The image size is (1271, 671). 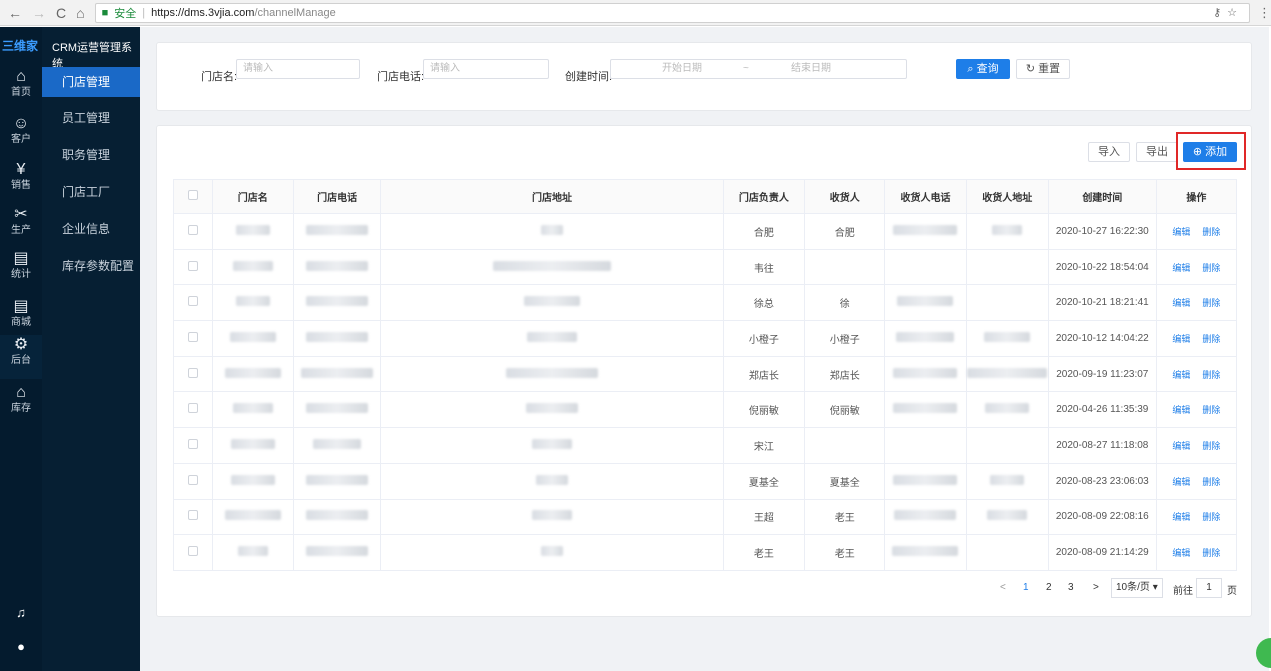 I want to click on home-icon: ⌂, so click(x=80, y=13).